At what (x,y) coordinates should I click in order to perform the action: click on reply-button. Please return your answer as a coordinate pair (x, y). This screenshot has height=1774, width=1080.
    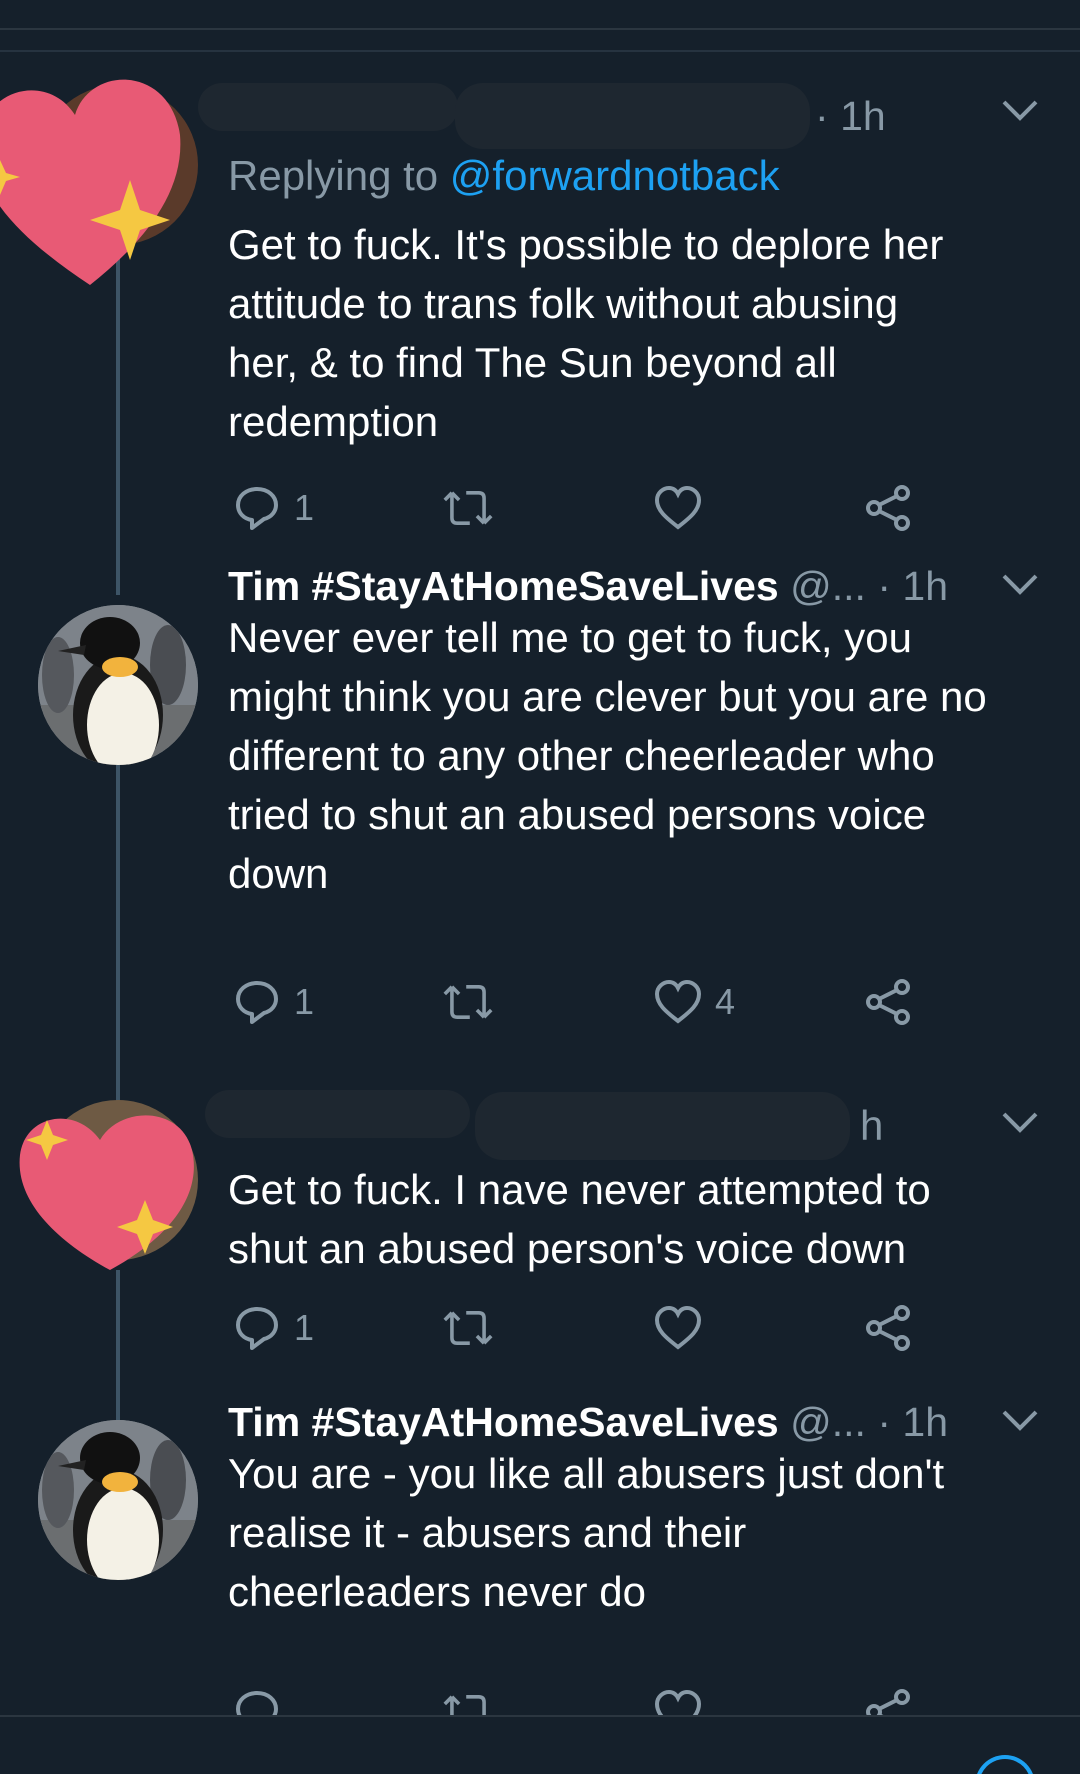
    Looking at the image, I should click on (257, 1698).